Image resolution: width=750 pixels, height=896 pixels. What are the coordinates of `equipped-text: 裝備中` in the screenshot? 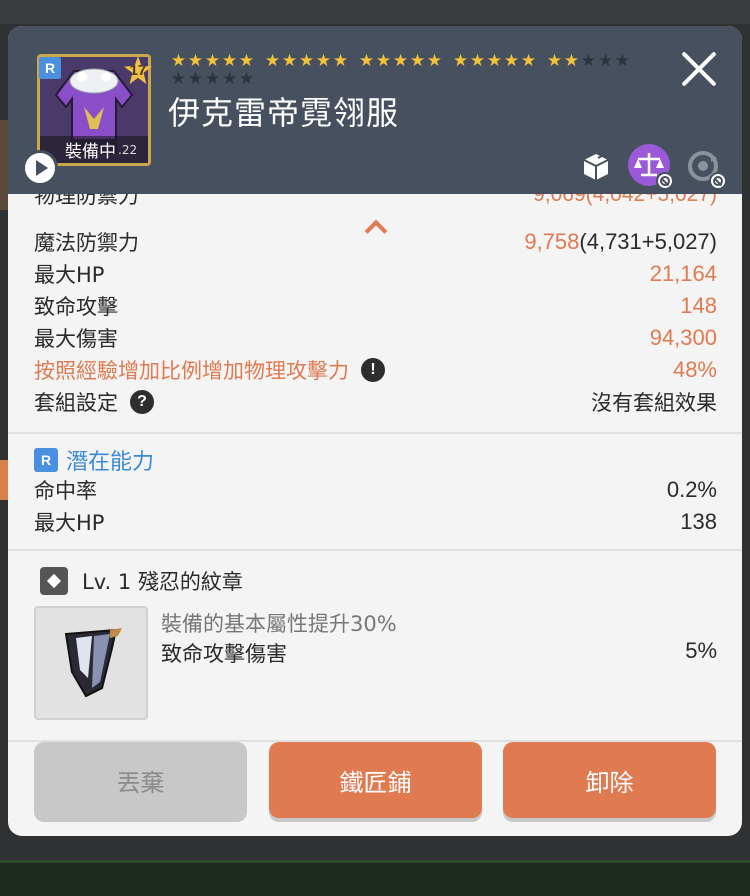 It's located at (90, 152).